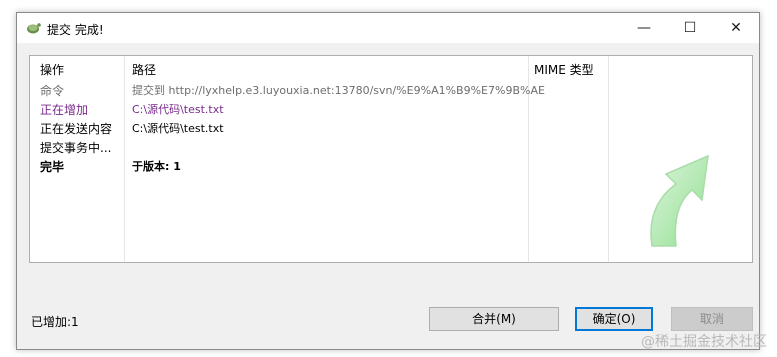 This screenshot has height=357, width=777. Describe the element at coordinates (388, 28) in the screenshot. I see `title-bar: 提交 完成! — ☐ ✕` at that location.